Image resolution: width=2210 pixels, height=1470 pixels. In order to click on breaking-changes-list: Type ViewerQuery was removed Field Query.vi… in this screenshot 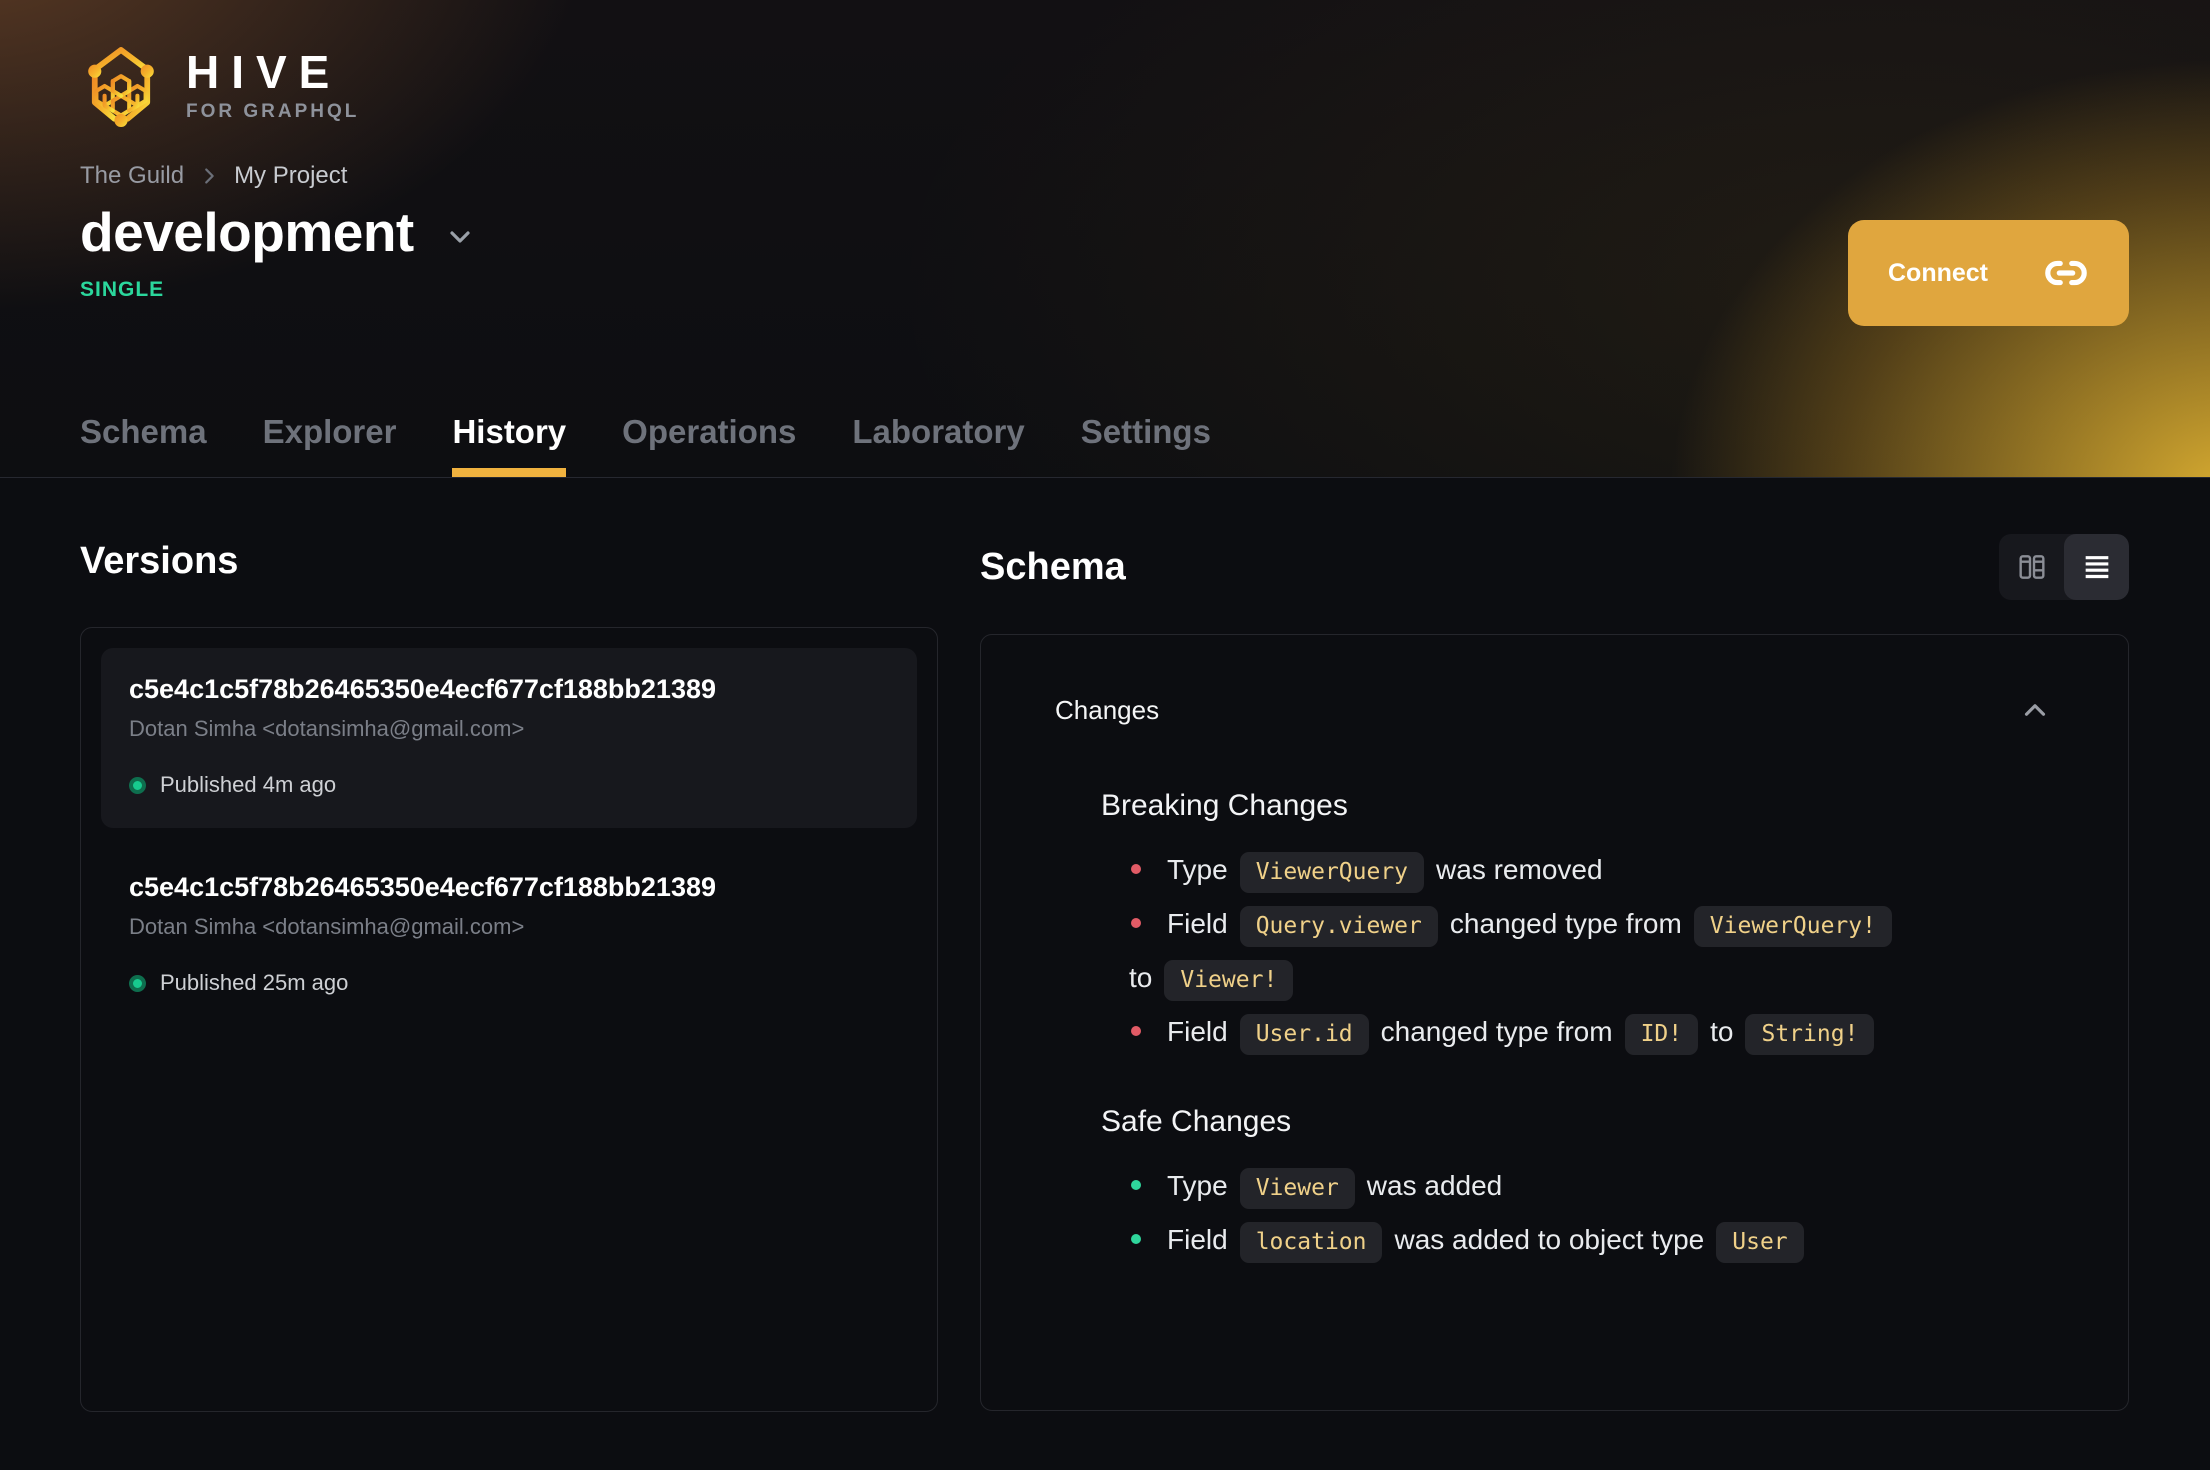, I will do `click(1599, 951)`.